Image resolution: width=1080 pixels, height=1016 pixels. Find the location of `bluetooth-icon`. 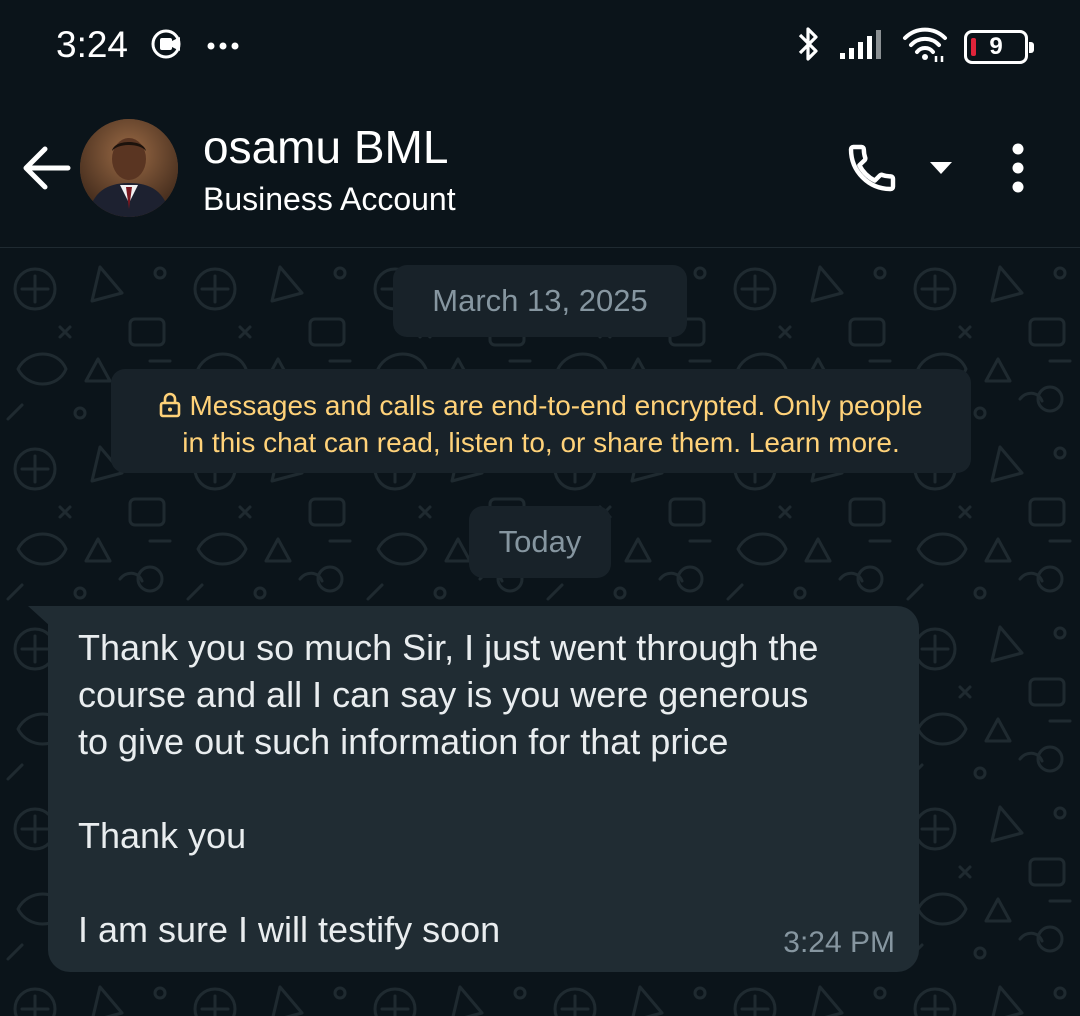

bluetooth-icon is located at coordinates (809, 46).